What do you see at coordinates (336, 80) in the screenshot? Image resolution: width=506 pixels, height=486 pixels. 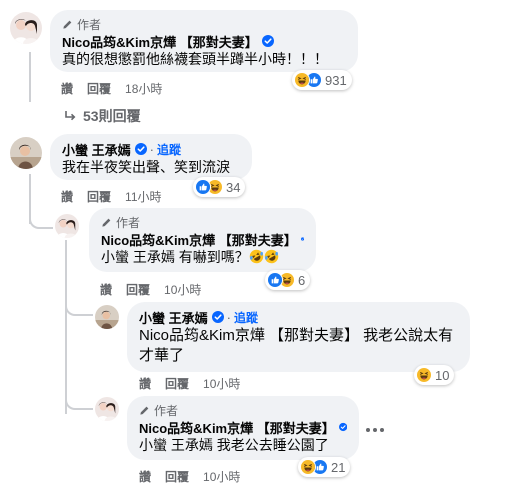 I see `reaction-count: 931` at bounding box center [336, 80].